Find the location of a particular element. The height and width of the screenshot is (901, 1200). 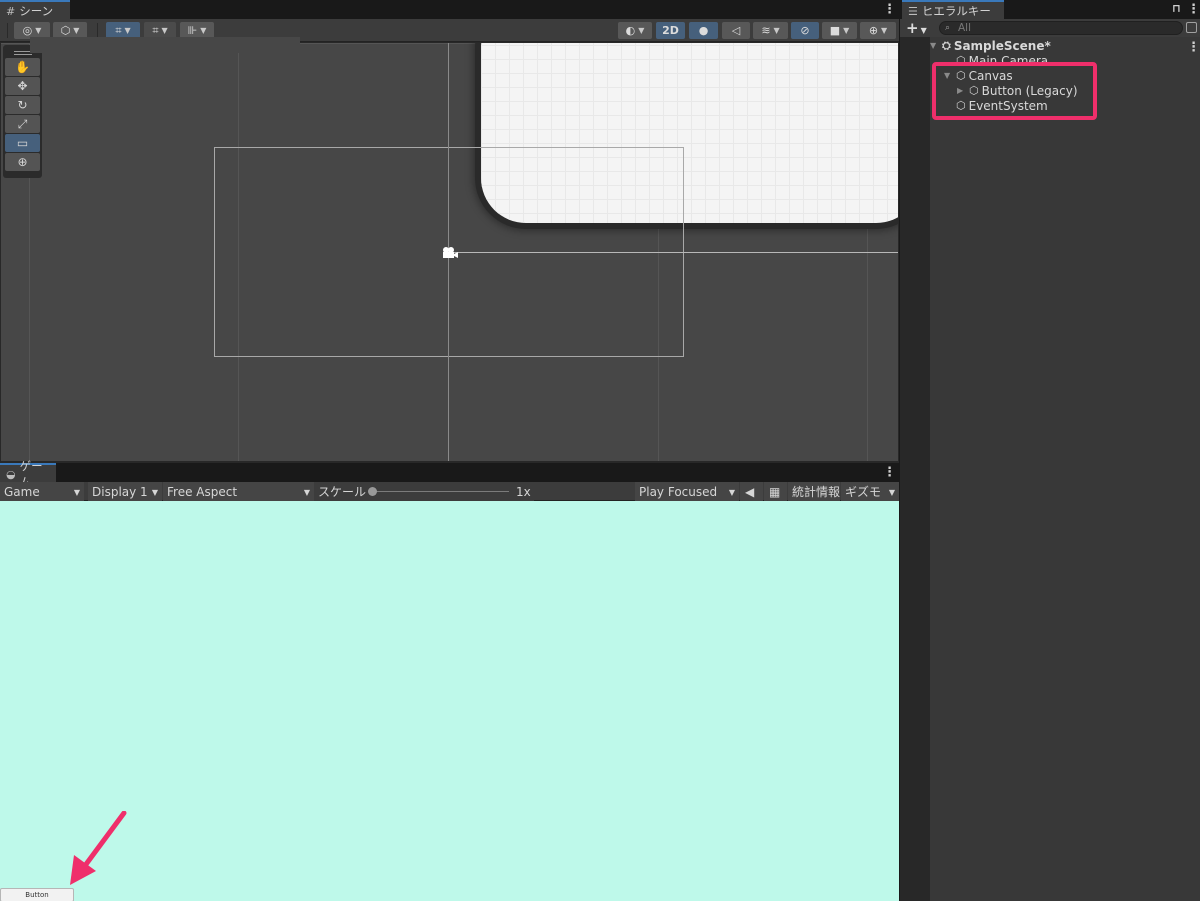

display-dropdown: Display 1 ▼ is located at coordinates (125, 491).